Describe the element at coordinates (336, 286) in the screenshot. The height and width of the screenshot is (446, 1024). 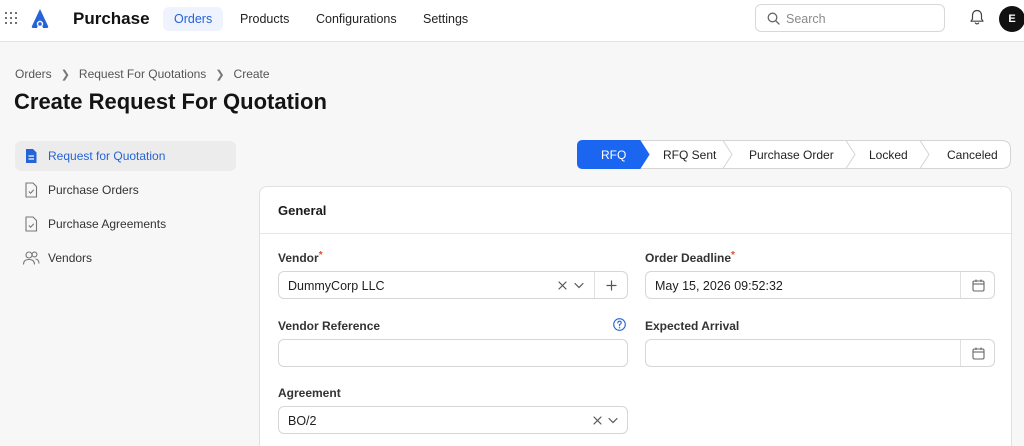
I see `vendor-value: DummyCorp LLC` at that location.